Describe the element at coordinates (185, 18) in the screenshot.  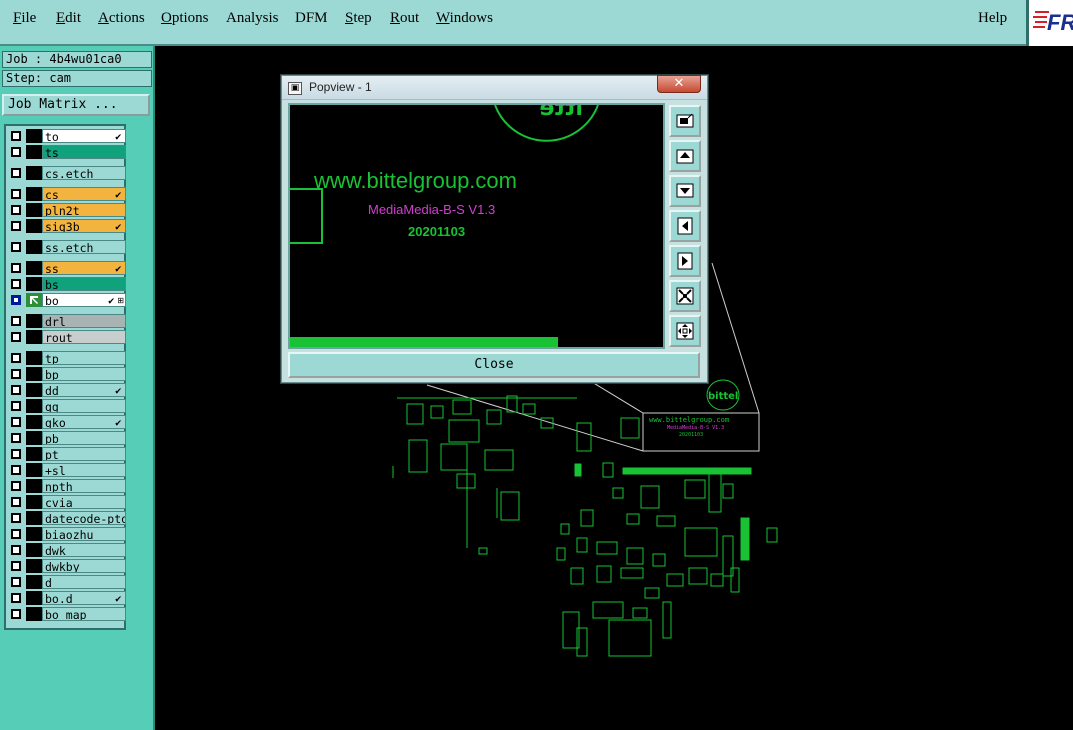
I see `menu-options: Options` at that location.